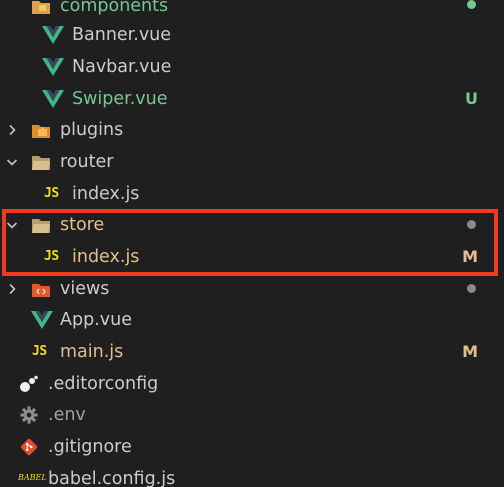 Image resolution: width=504 pixels, height=487 pixels. Describe the element at coordinates (252, 447) in the screenshot. I see `file-row-gitignore: .gitignore` at that location.